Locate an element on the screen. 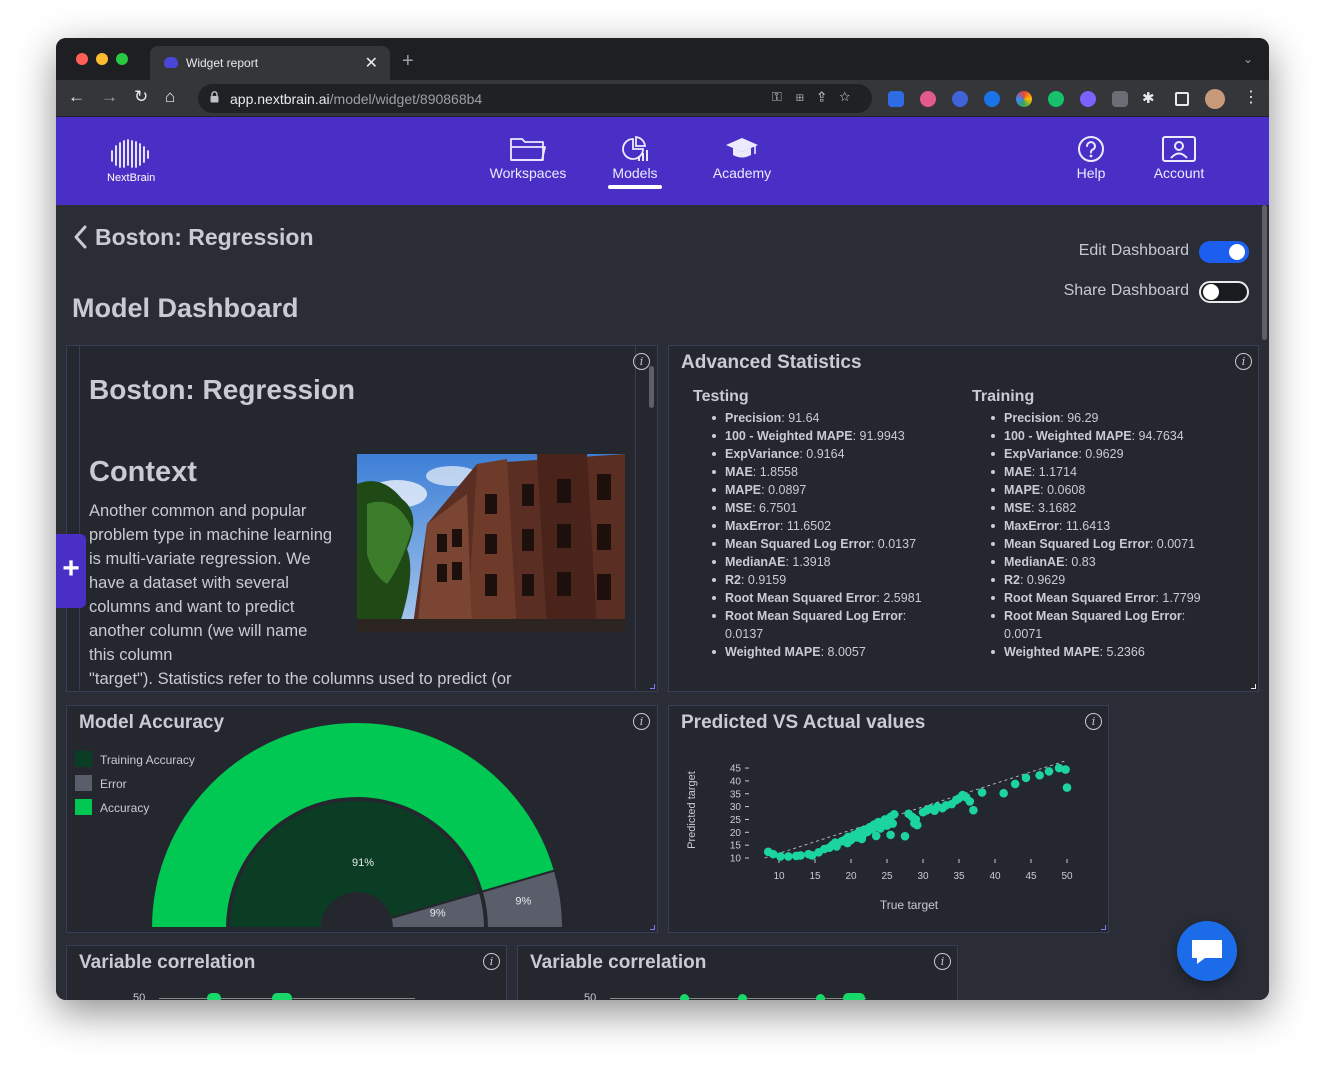 The width and height of the screenshot is (1325, 1075). tab-search-chevron-icon: ⌄ is located at coordinates (1248, 59).